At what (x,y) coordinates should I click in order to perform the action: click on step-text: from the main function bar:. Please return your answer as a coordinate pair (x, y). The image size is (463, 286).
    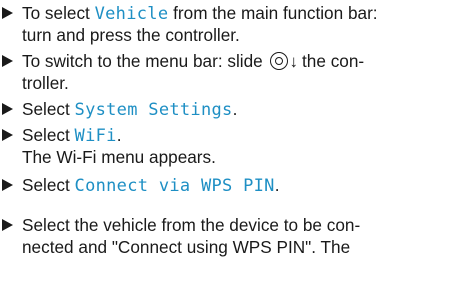
    Looking at the image, I should click on (273, 13).